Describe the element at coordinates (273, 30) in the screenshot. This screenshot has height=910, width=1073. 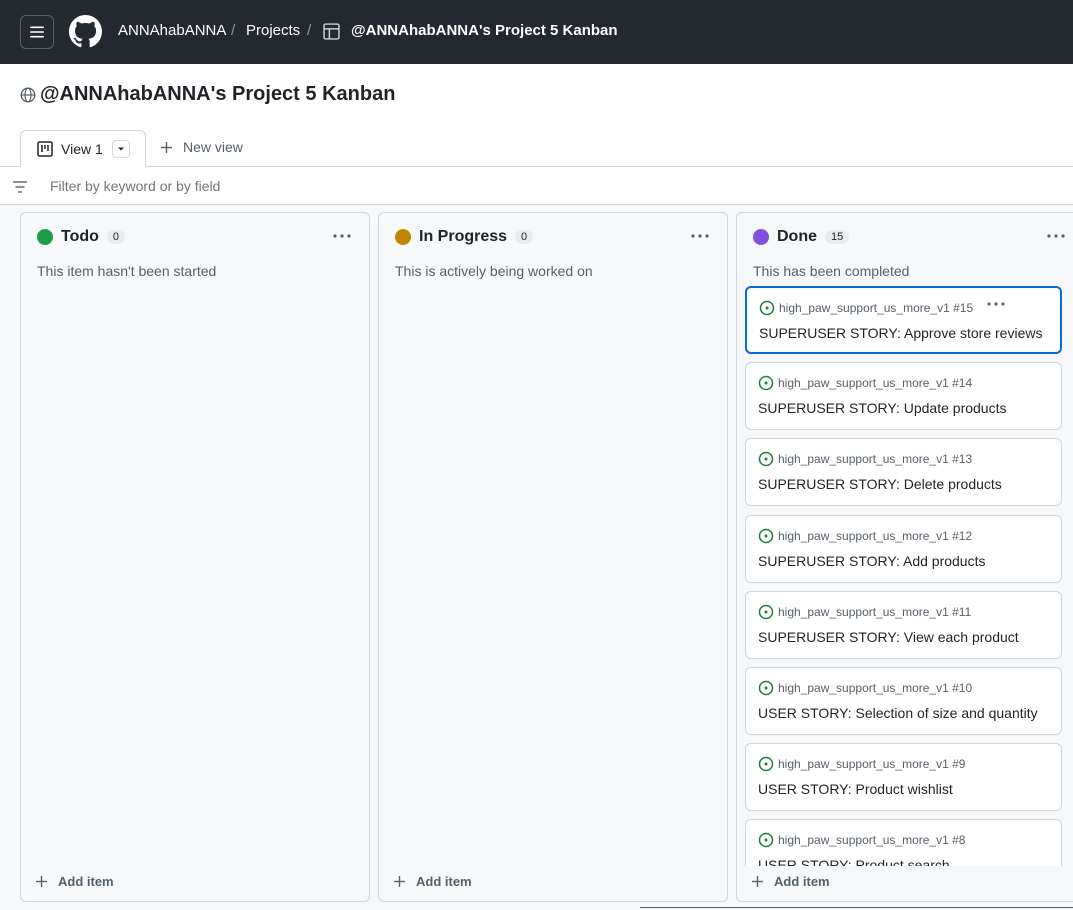
I see `breadcrumb-projects: Projects` at that location.